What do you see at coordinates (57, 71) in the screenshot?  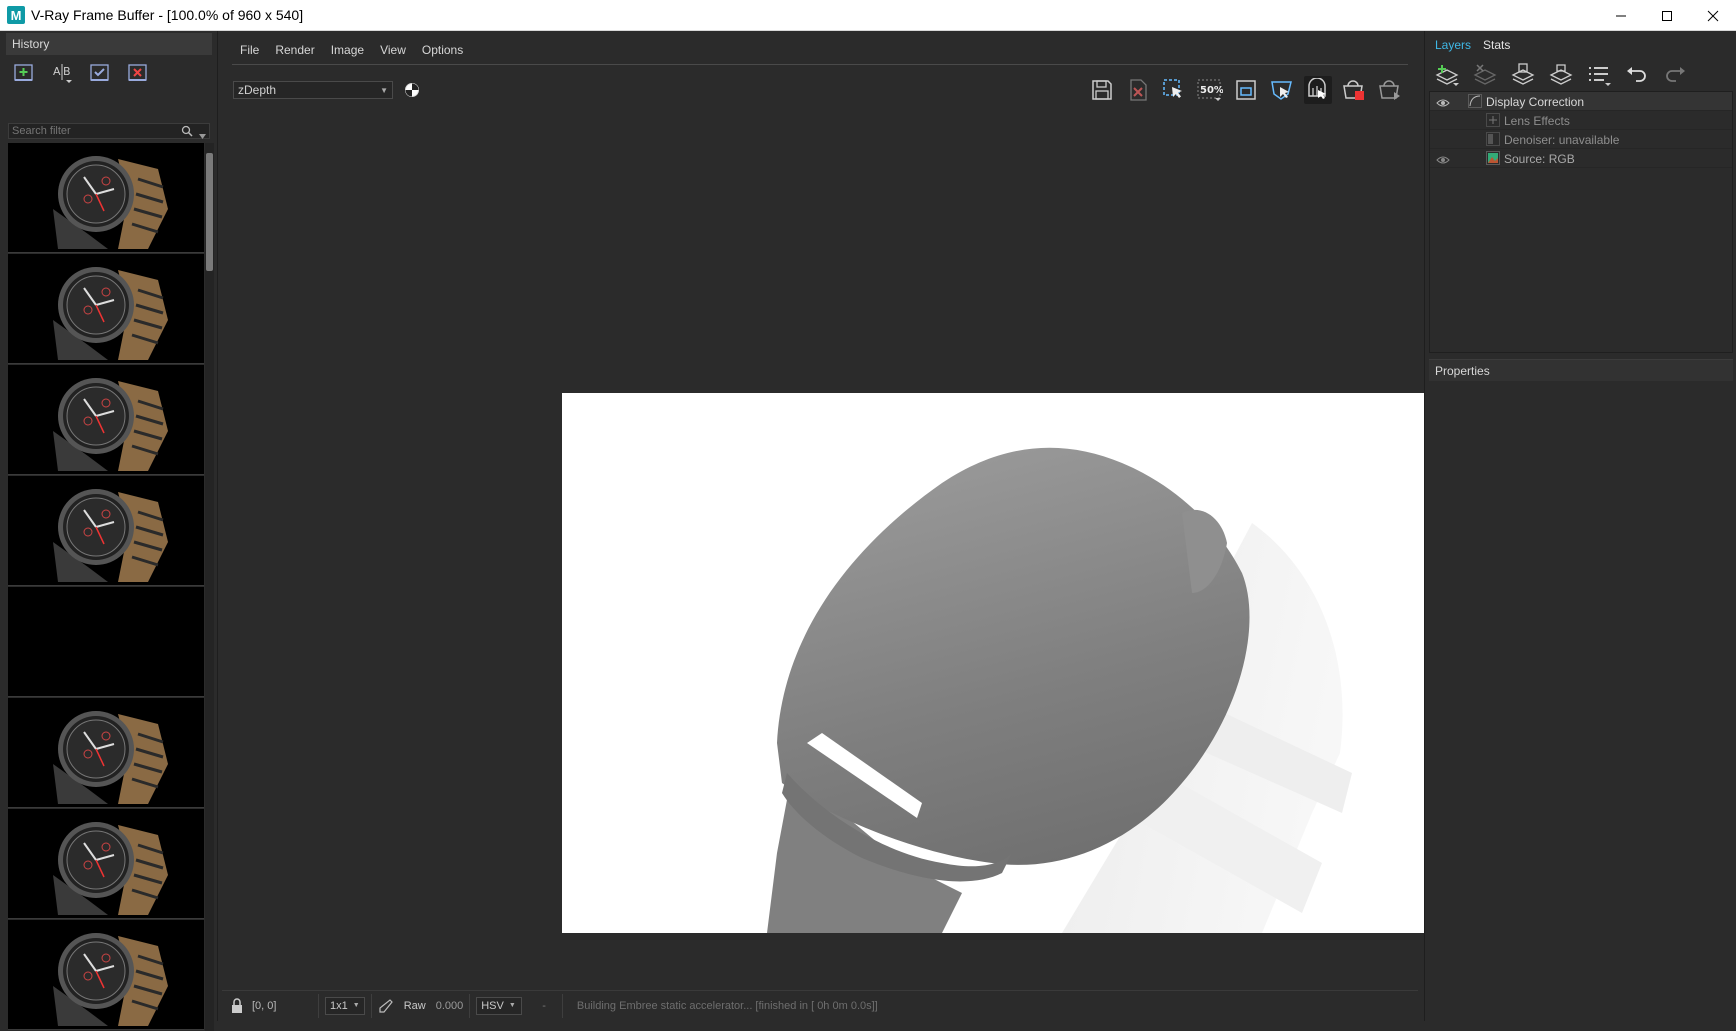 I see `svg-text: A` at bounding box center [57, 71].